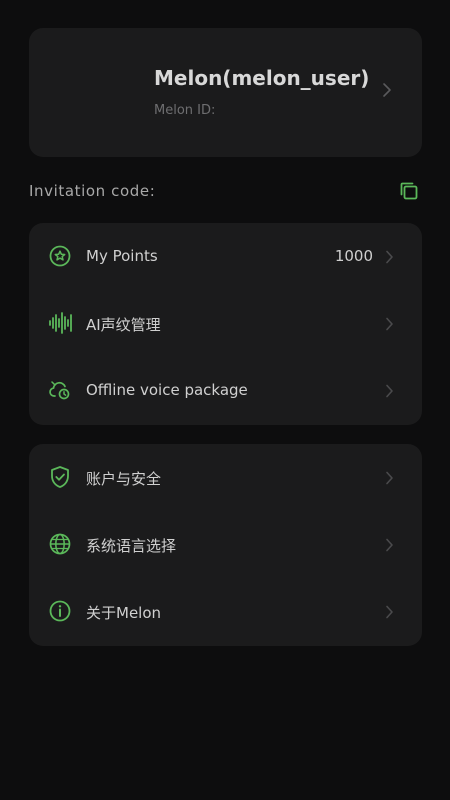  What do you see at coordinates (60, 544) in the screenshot?
I see `globe-icon` at bounding box center [60, 544].